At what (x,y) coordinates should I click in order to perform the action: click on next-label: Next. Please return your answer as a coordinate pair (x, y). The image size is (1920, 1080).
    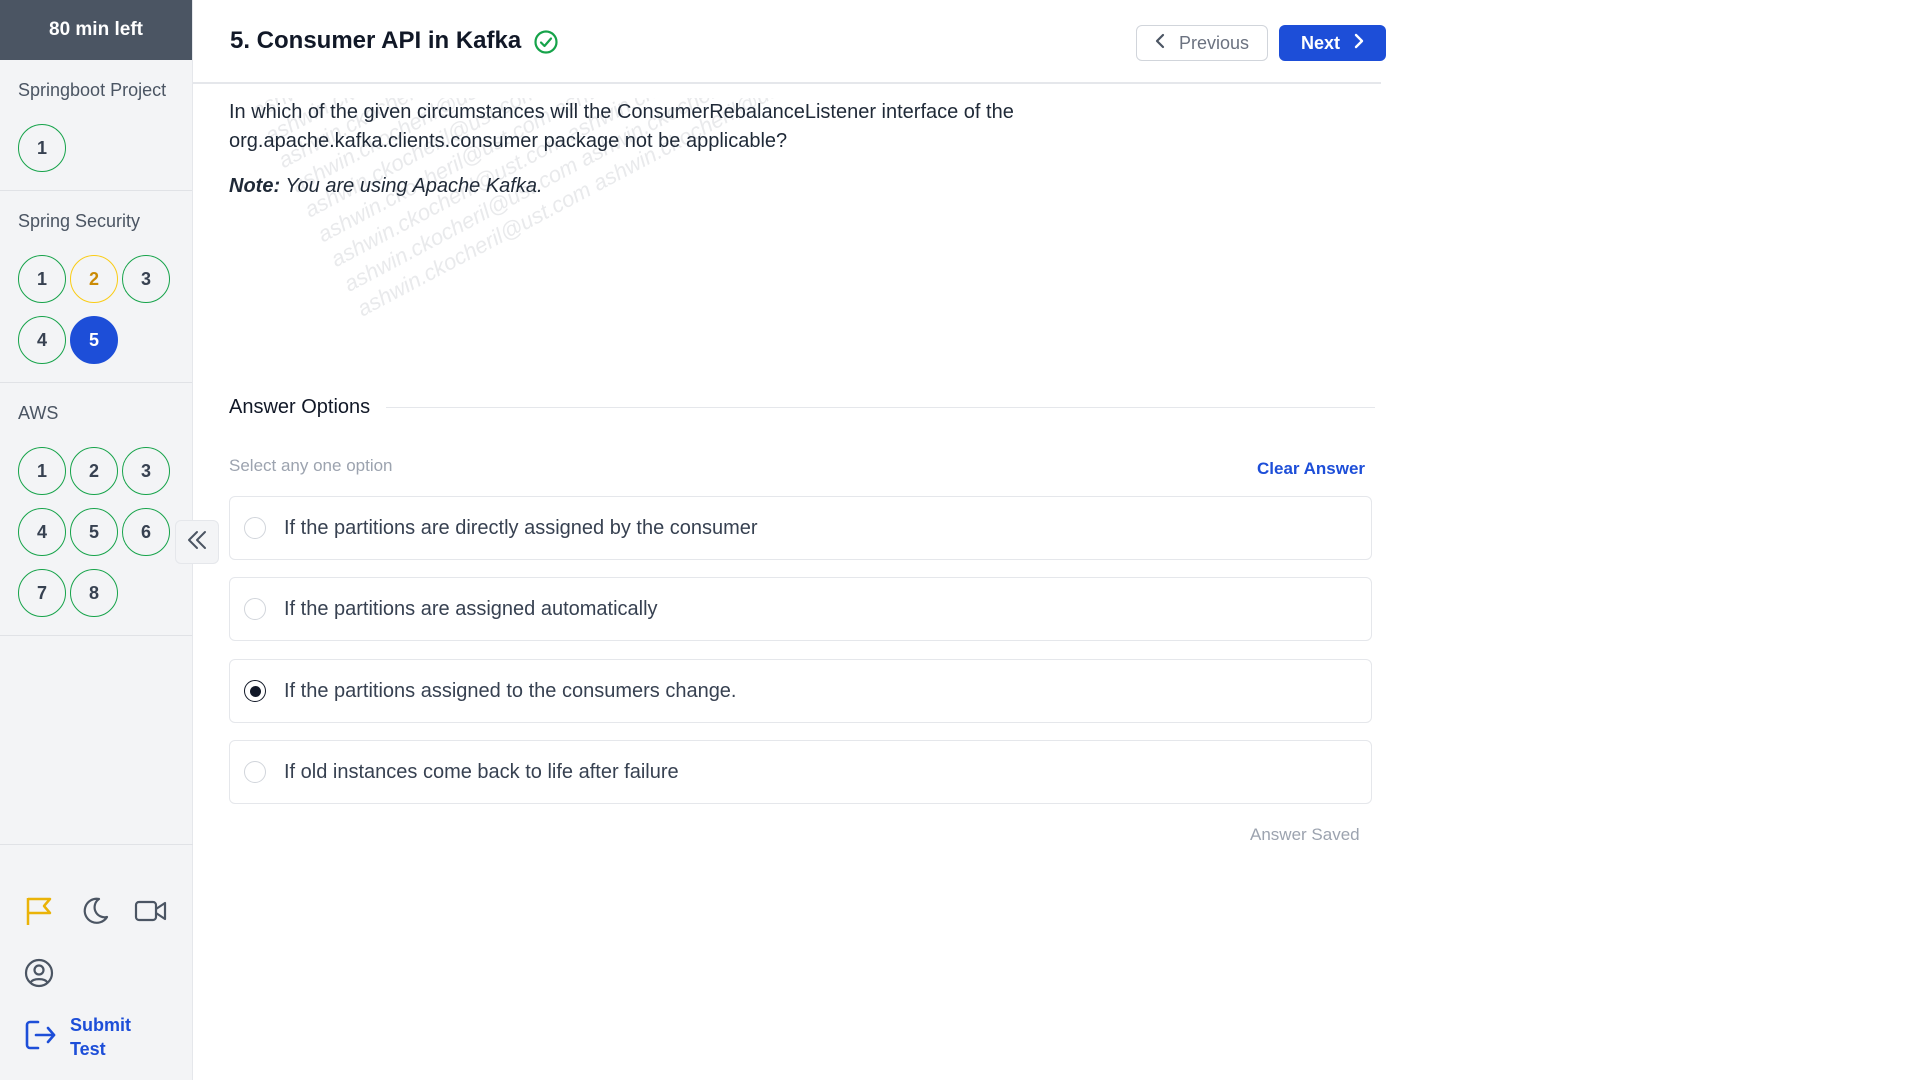
    Looking at the image, I should click on (1320, 42).